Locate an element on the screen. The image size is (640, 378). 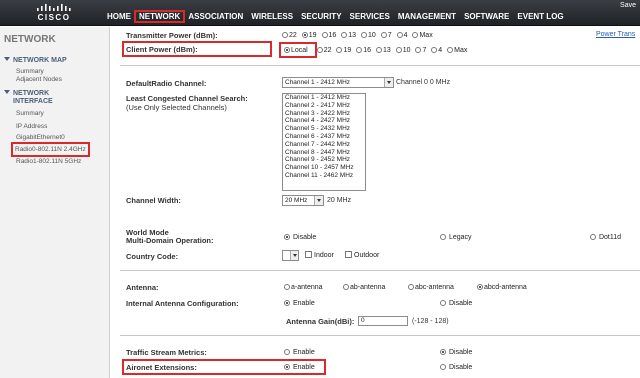
sidebar-item-interface-summary: Summary is located at coordinates (30, 113).